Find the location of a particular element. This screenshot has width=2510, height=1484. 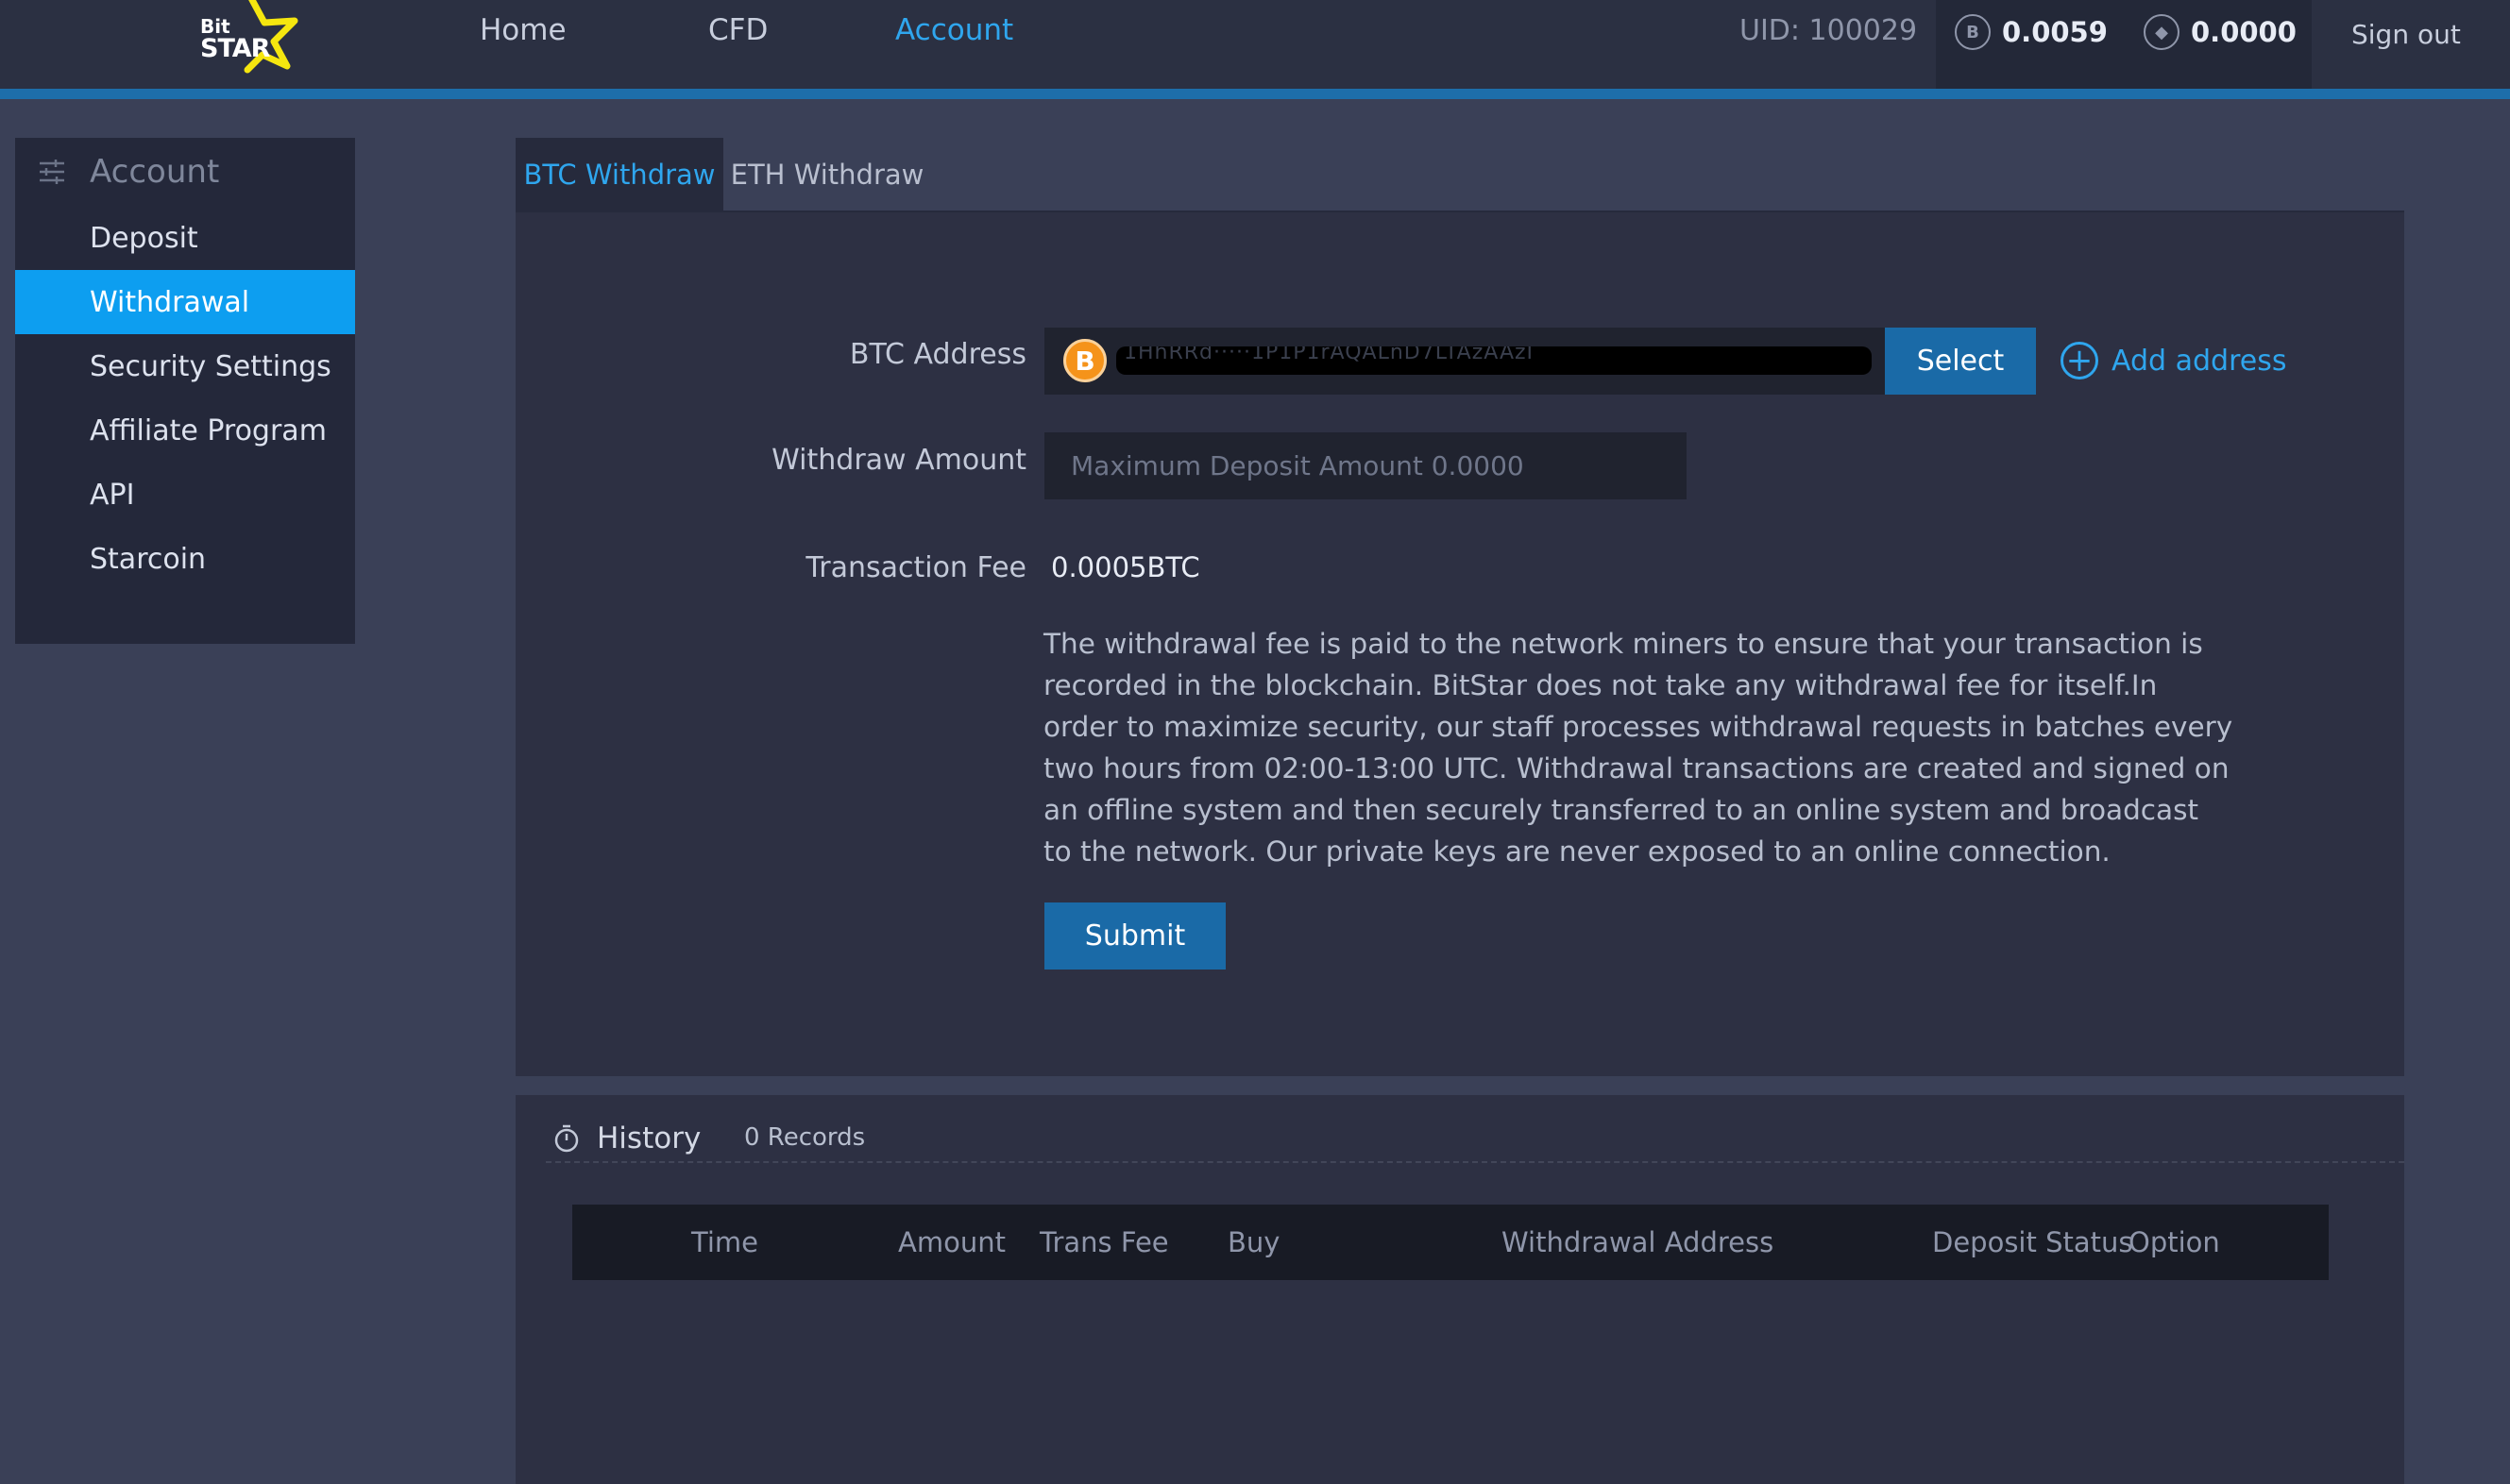

wallet-balances: B 0.0059 ◆ 0.0000 is located at coordinates (2124, 44).